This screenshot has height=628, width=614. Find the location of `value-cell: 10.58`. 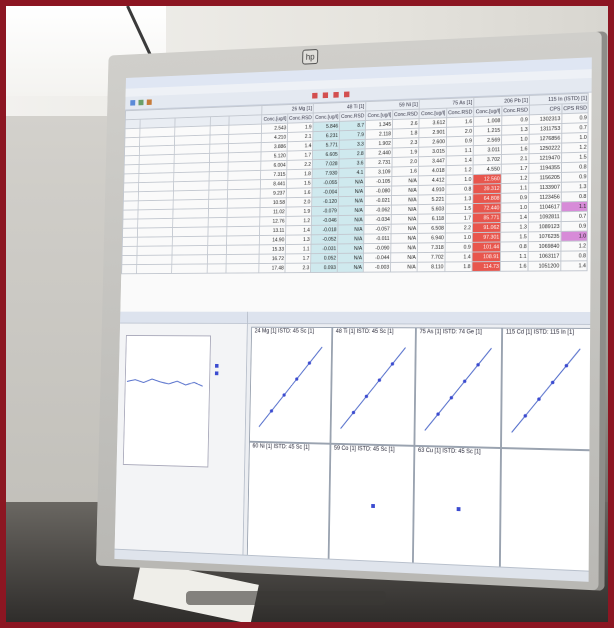

value-cell: 10.58 is located at coordinates (273, 202).